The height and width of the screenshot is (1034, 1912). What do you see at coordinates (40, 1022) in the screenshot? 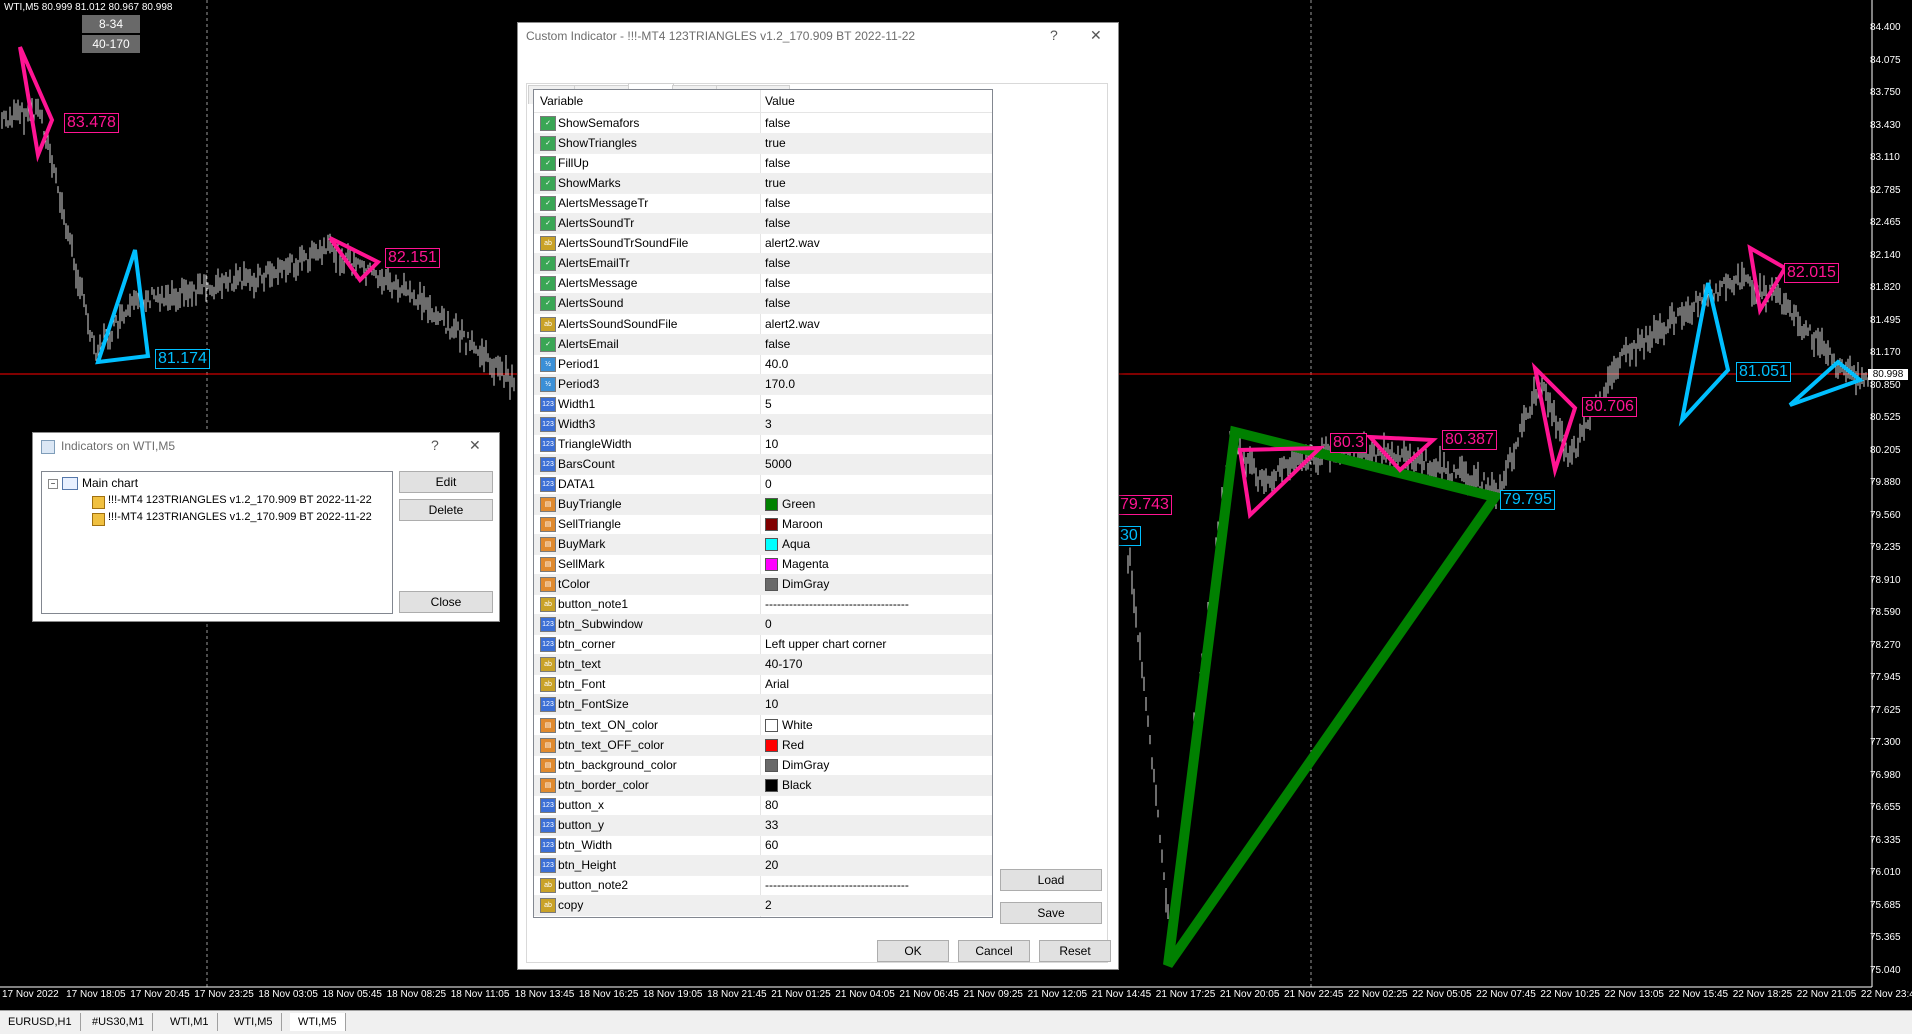
I see `tab-eurusd-h1: EURUSD,H1` at bounding box center [40, 1022].